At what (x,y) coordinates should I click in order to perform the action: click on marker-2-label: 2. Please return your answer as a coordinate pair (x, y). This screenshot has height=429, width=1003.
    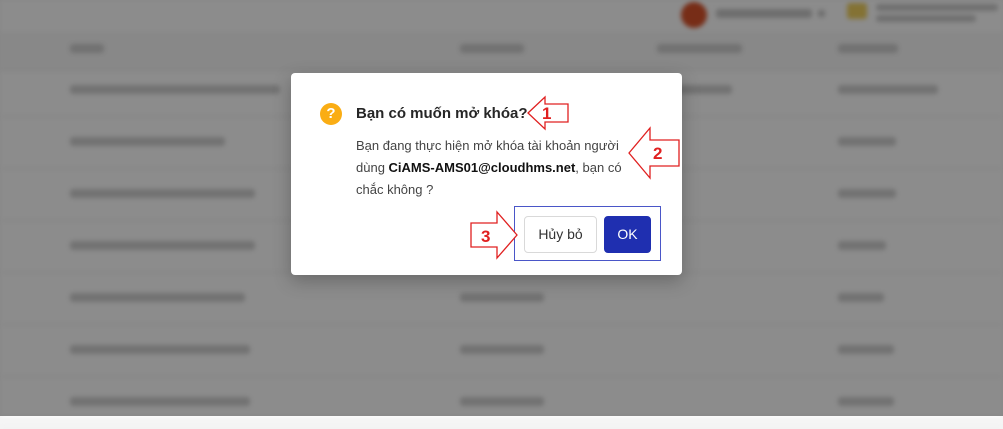
    Looking at the image, I should click on (658, 153).